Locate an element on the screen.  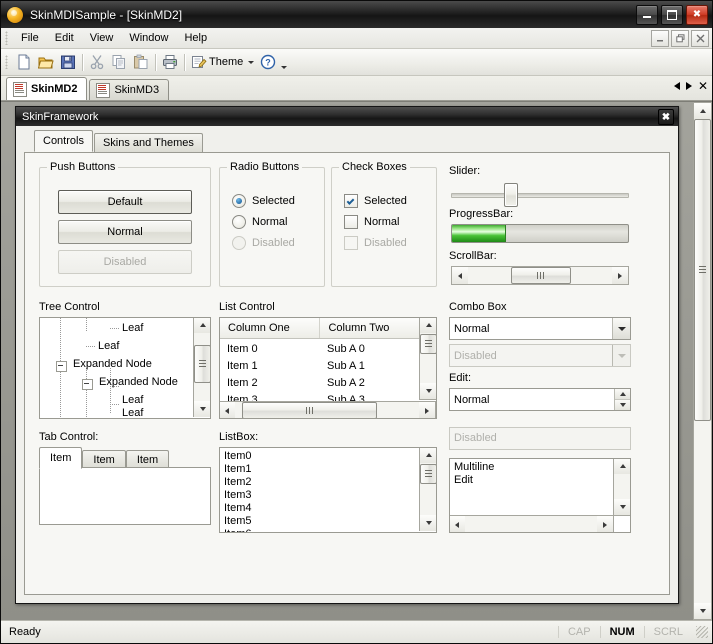
edit-normal: Normal is located at coordinates (540, 399).